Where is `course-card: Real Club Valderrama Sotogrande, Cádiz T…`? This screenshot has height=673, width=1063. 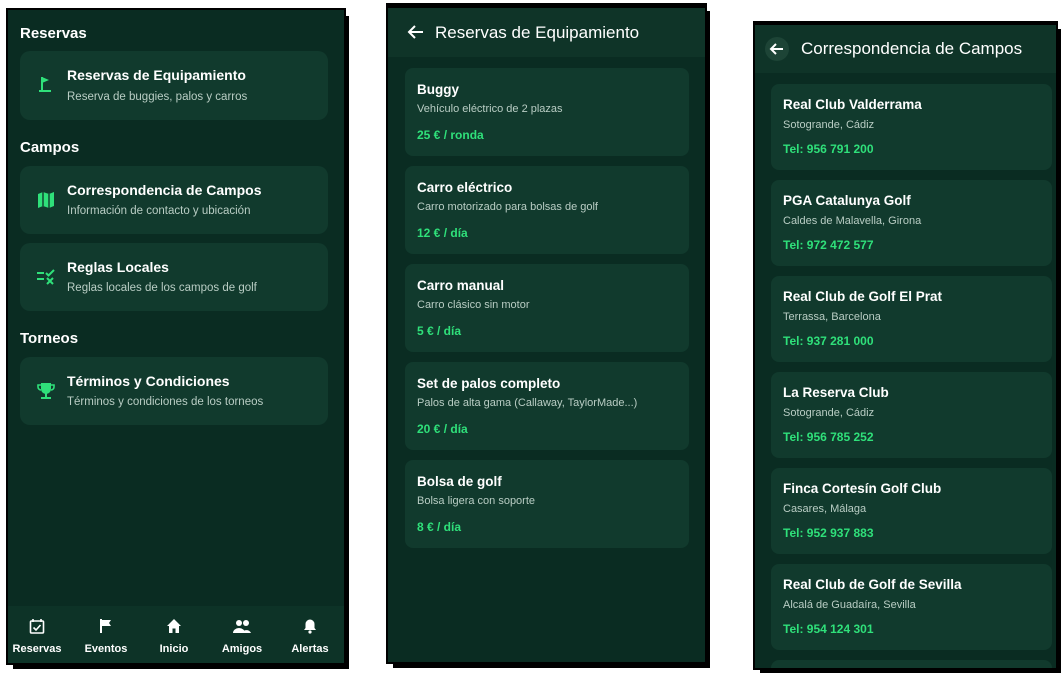 course-card: Real Club Valderrama Sotogrande, Cádiz T… is located at coordinates (911, 127).